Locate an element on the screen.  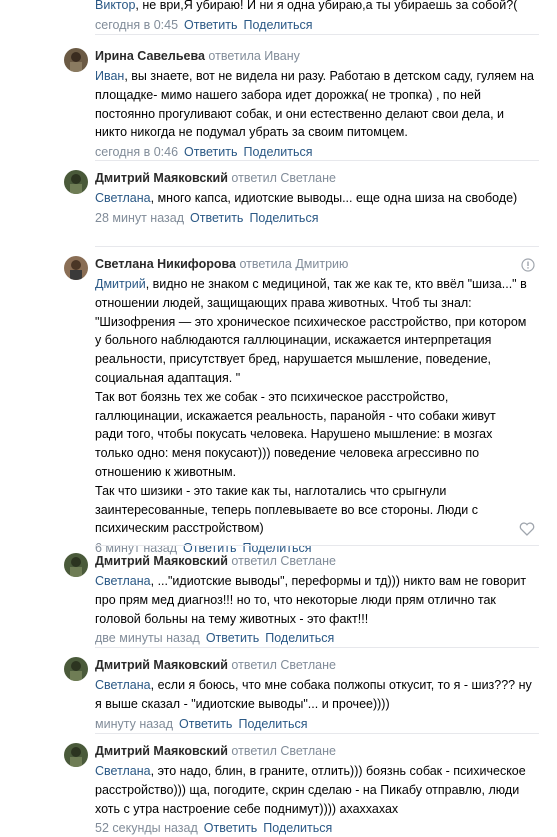
comment-time: минуту назад is located at coordinates (134, 724).